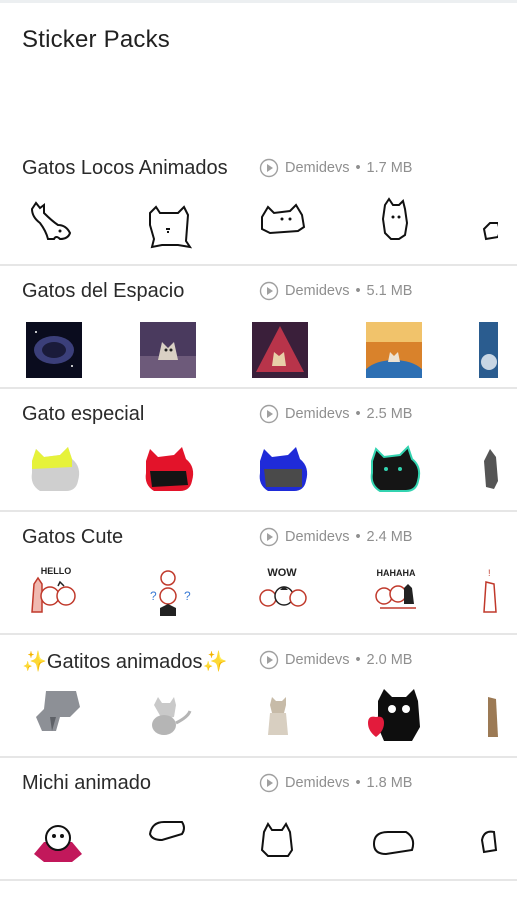 The width and height of the screenshot is (517, 921). I want to click on pack-name: Gatos Cute, so click(73, 537).